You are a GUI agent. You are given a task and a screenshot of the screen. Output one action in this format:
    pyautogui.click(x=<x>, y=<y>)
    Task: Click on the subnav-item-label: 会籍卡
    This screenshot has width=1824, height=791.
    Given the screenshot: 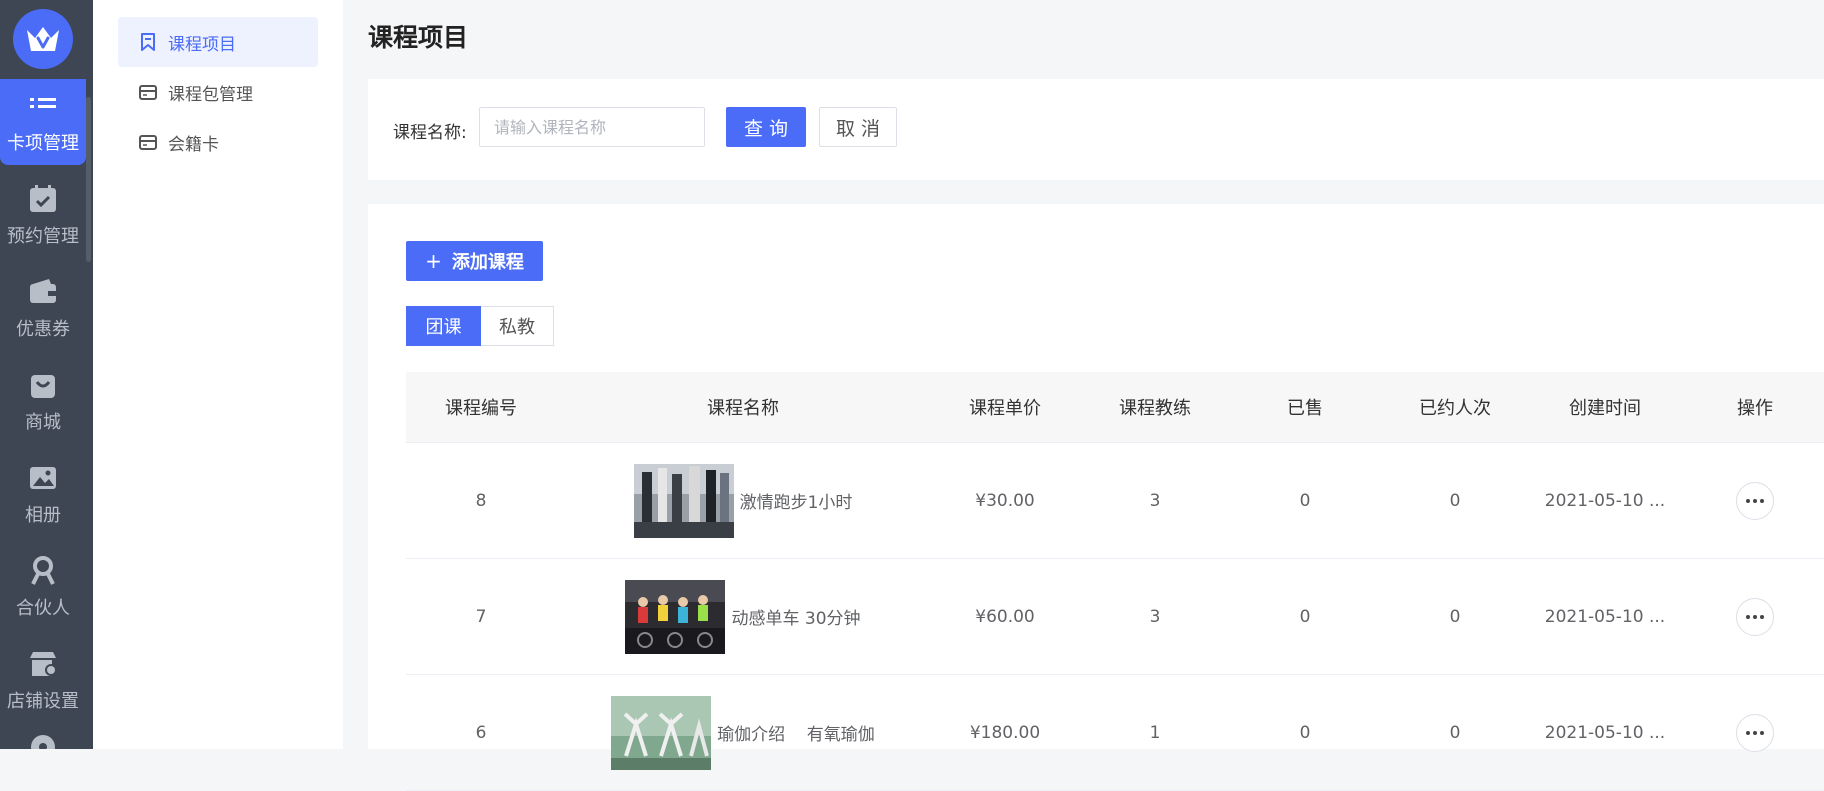 What is the action you would take?
    pyautogui.click(x=193, y=144)
    